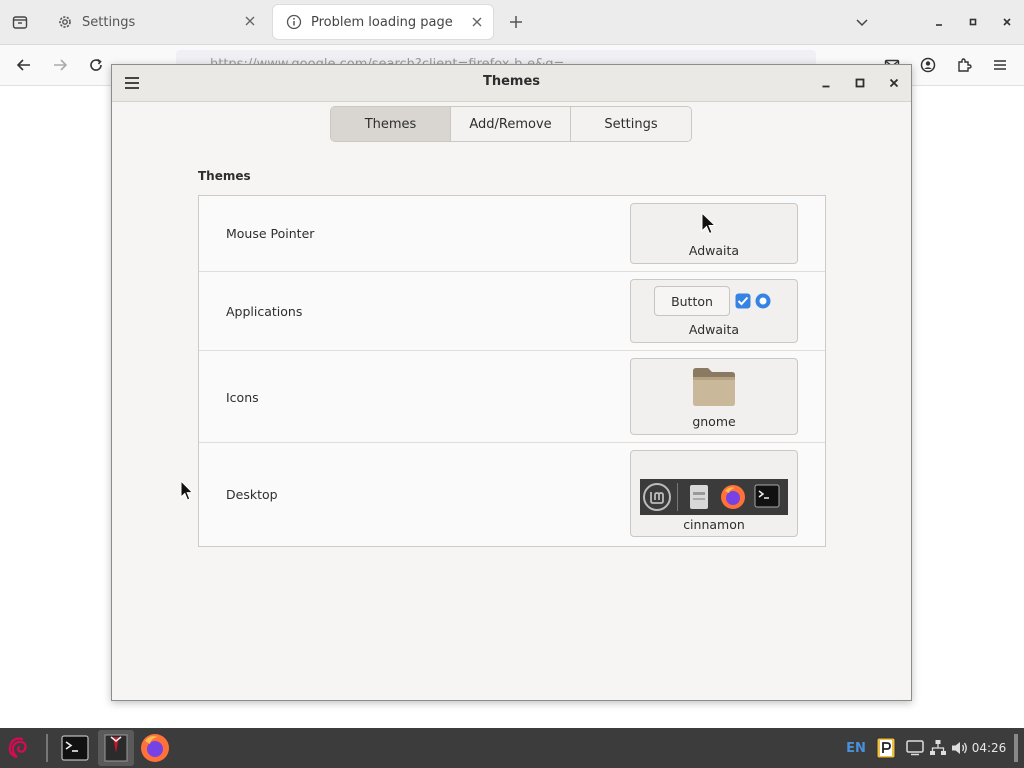 The image size is (1024, 768). I want to click on volume-button, so click(960, 748).